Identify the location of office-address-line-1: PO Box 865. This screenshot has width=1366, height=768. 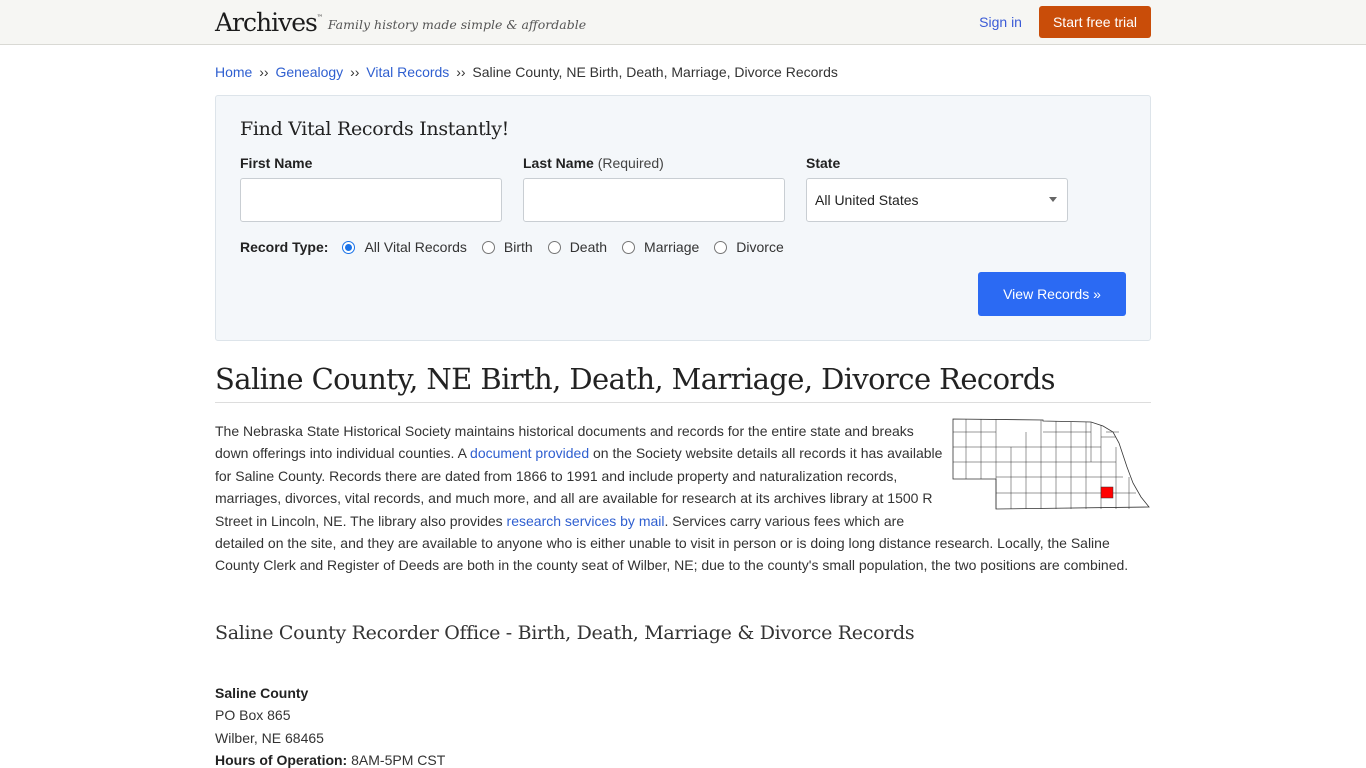
(253, 715).